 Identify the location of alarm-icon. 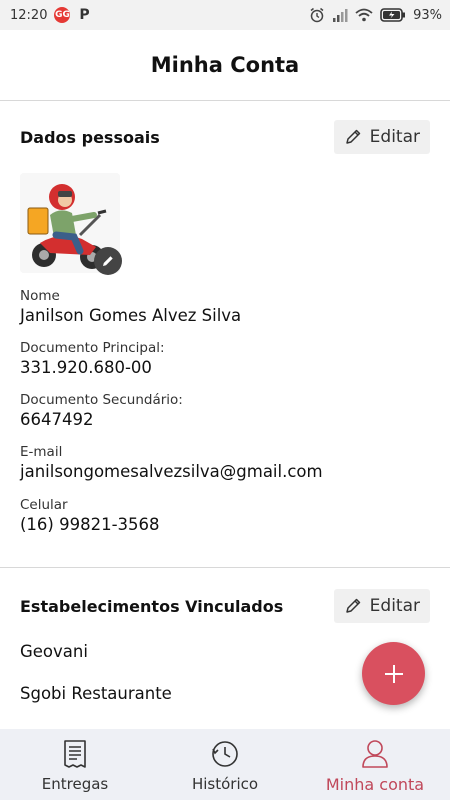
(317, 15).